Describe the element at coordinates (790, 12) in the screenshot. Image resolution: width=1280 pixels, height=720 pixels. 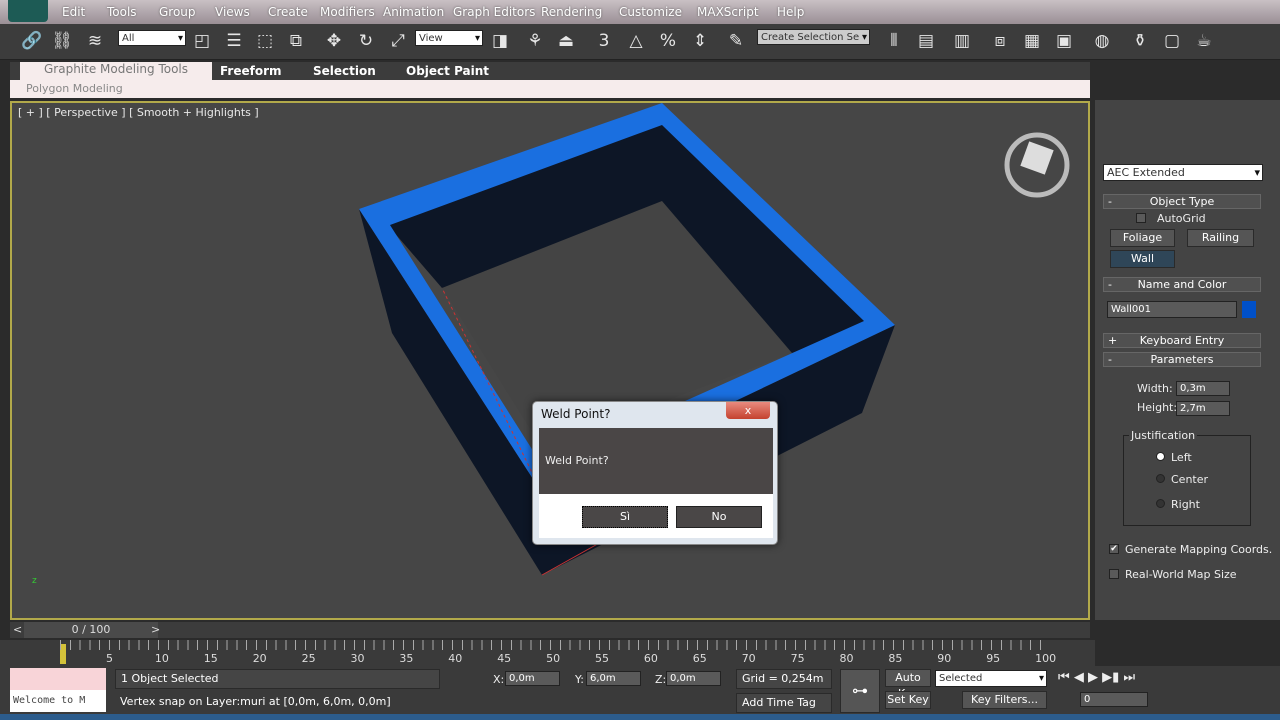
I see `menu-help: Help` at that location.